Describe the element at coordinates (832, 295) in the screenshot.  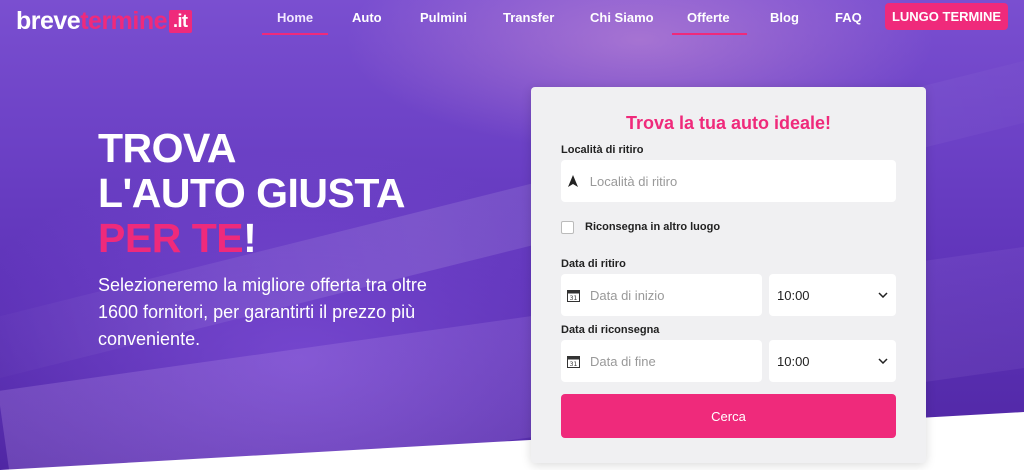
I see `pickup-time-select: 10:00` at that location.